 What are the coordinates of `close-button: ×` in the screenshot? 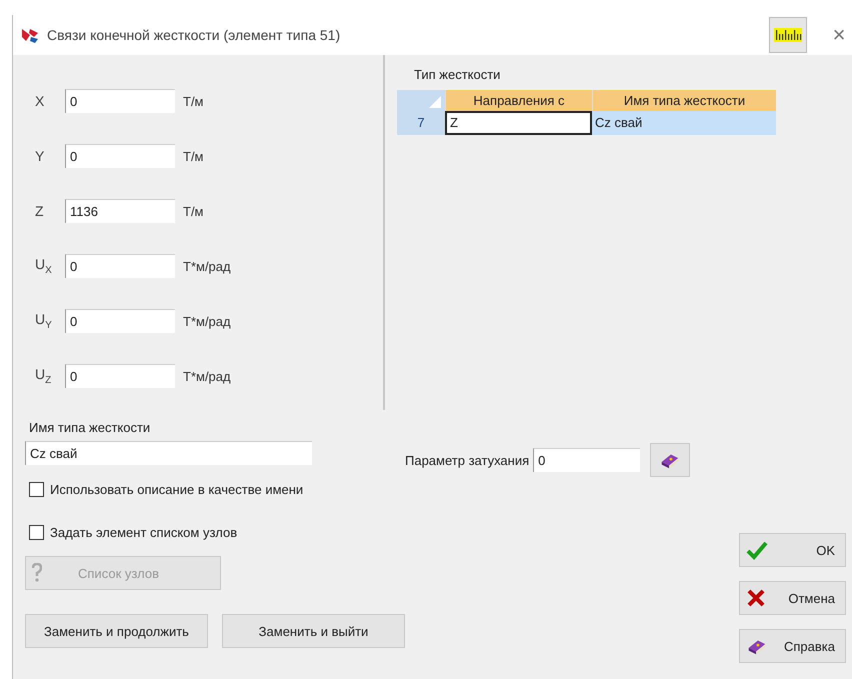 It's located at (838, 35).